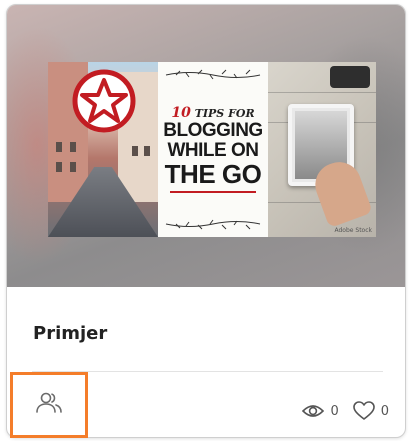 This screenshot has width=412, height=441. I want to click on collaborators-button, so click(49, 405).